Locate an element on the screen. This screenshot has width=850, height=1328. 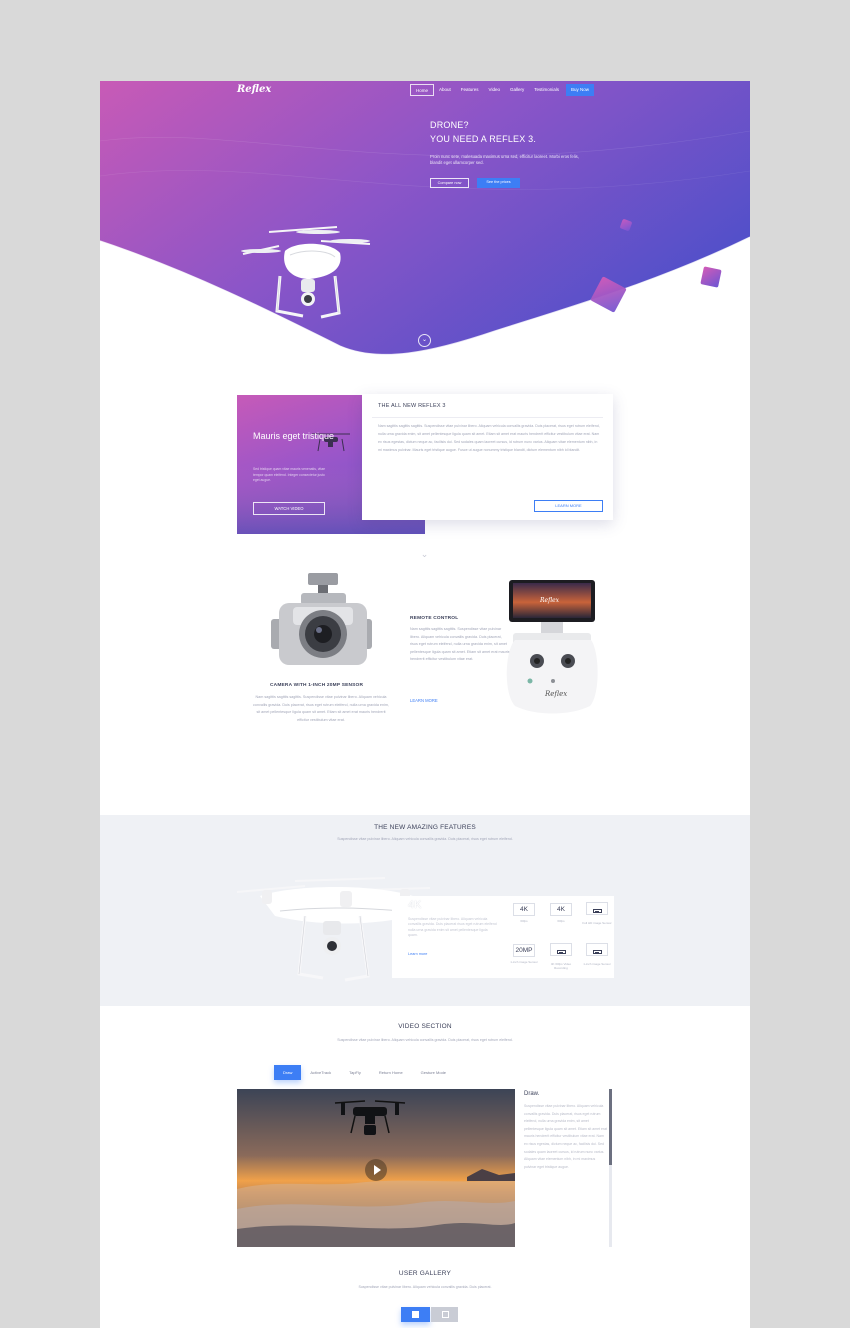
camera-gimbal-image is located at coordinates (321, 619).